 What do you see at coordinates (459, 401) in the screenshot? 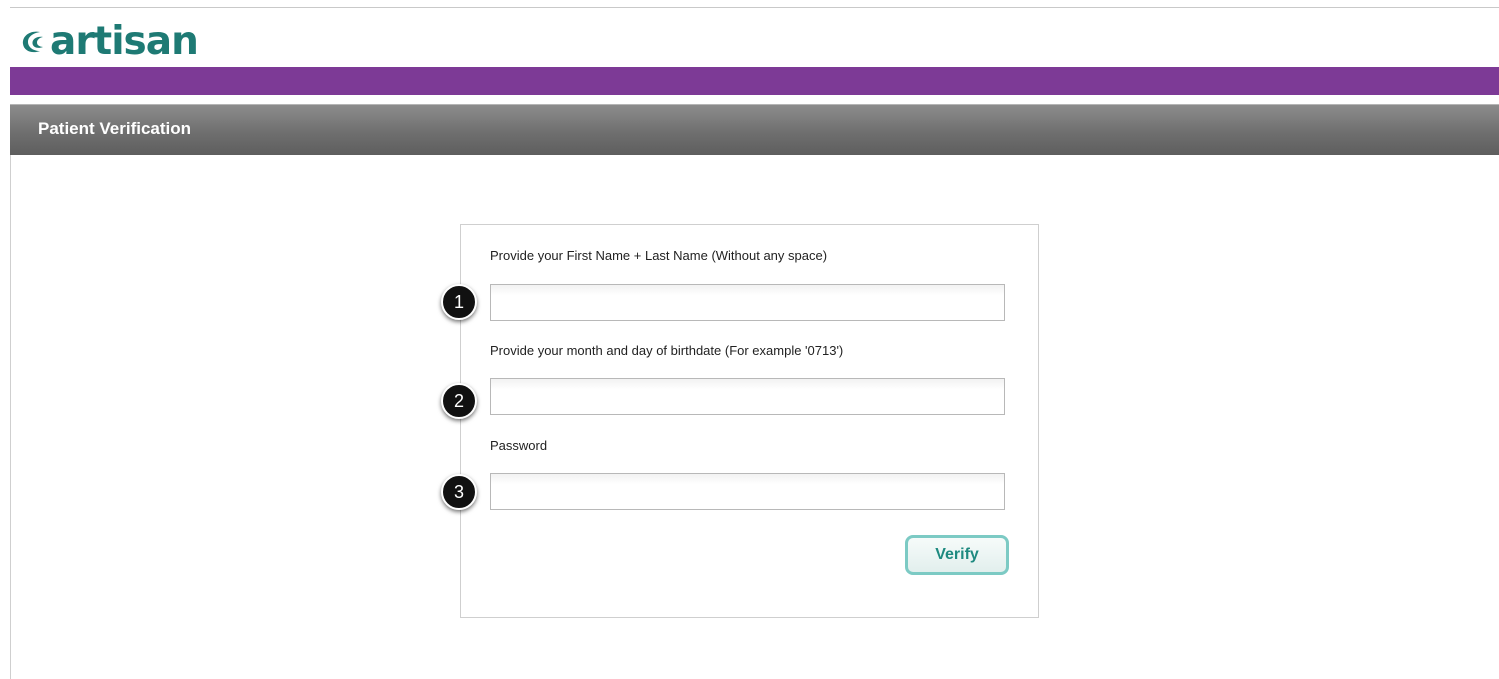
I see `callout-badge-2: 2` at bounding box center [459, 401].